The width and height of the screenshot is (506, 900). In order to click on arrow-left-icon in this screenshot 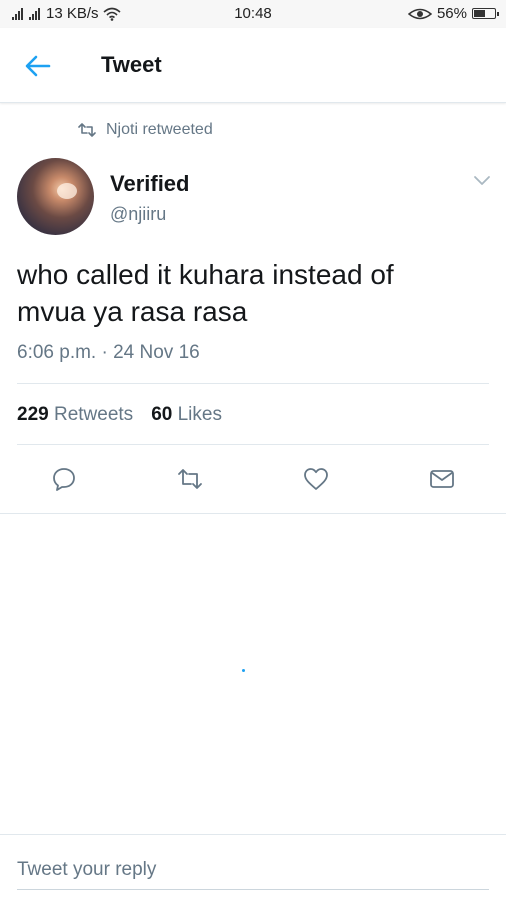, I will do `click(38, 66)`.